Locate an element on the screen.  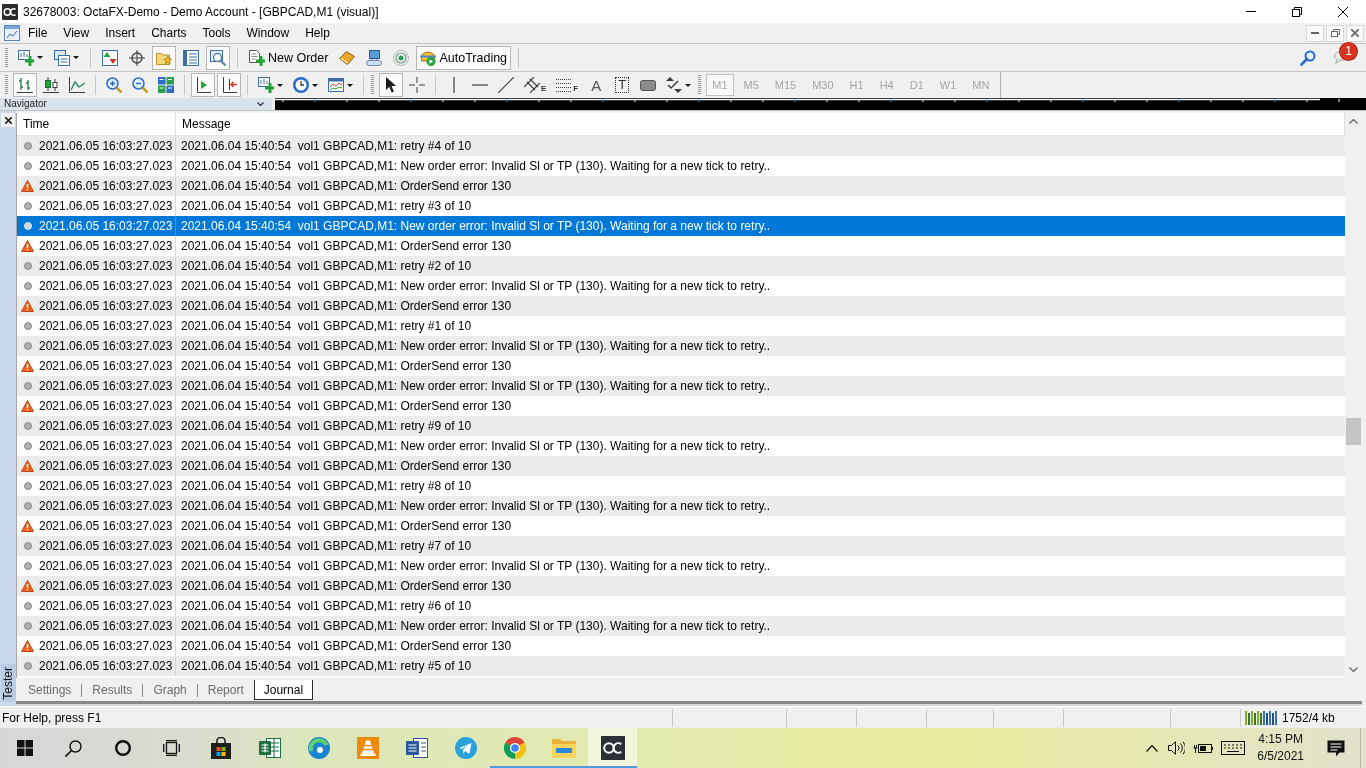
horizontal-line-icon is located at coordinates (480, 85).